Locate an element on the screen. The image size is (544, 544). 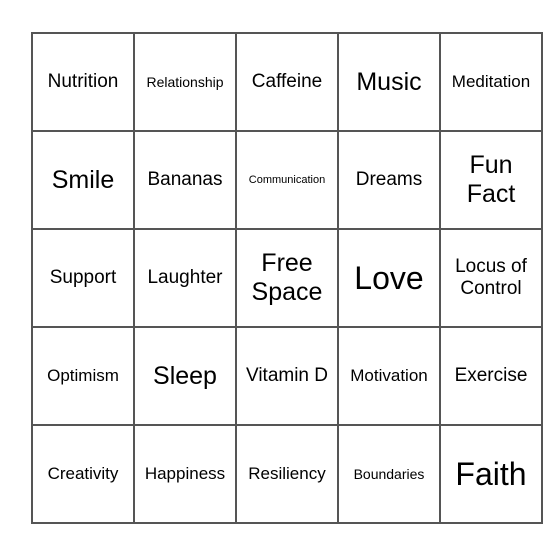
bingo-cell: Laughter is located at coordinates (185, 278).